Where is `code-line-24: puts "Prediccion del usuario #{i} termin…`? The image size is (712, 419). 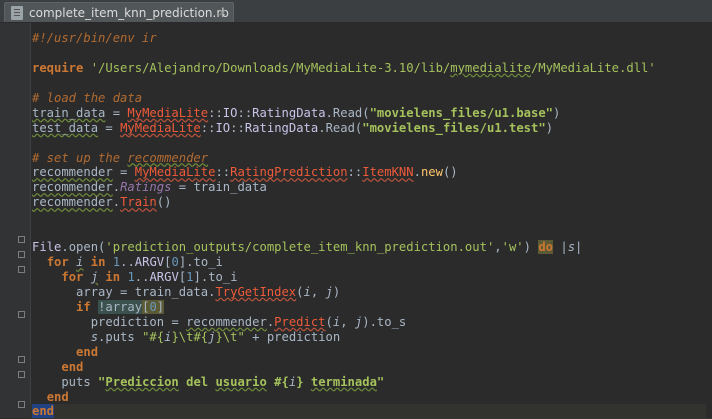 code-line-24: puts "Prediccion del usuario #{i} termin… is located at coordinates (208, 381).